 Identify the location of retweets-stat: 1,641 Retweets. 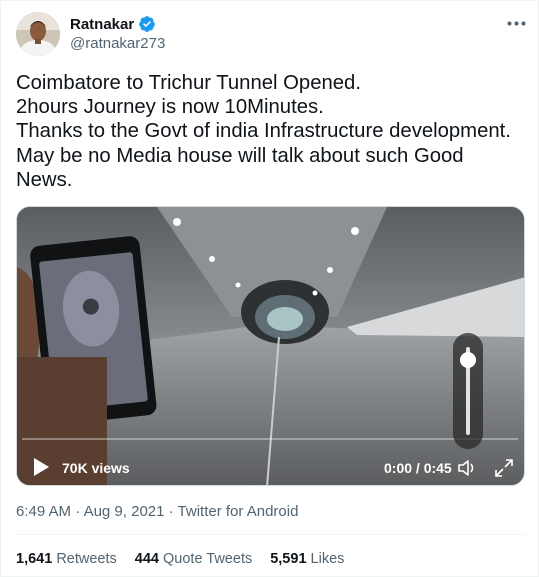
(66, 559).